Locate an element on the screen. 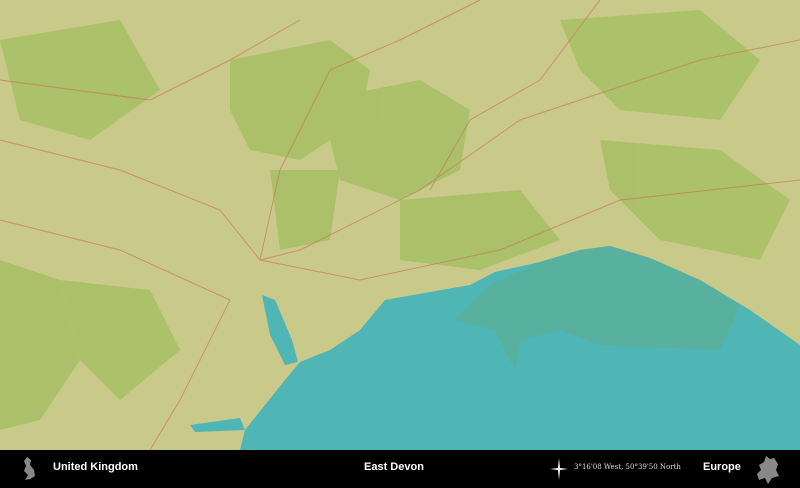 This screenshot has width=800, height=488. uk-silhouette-icon is located at coordinates (29, 468).